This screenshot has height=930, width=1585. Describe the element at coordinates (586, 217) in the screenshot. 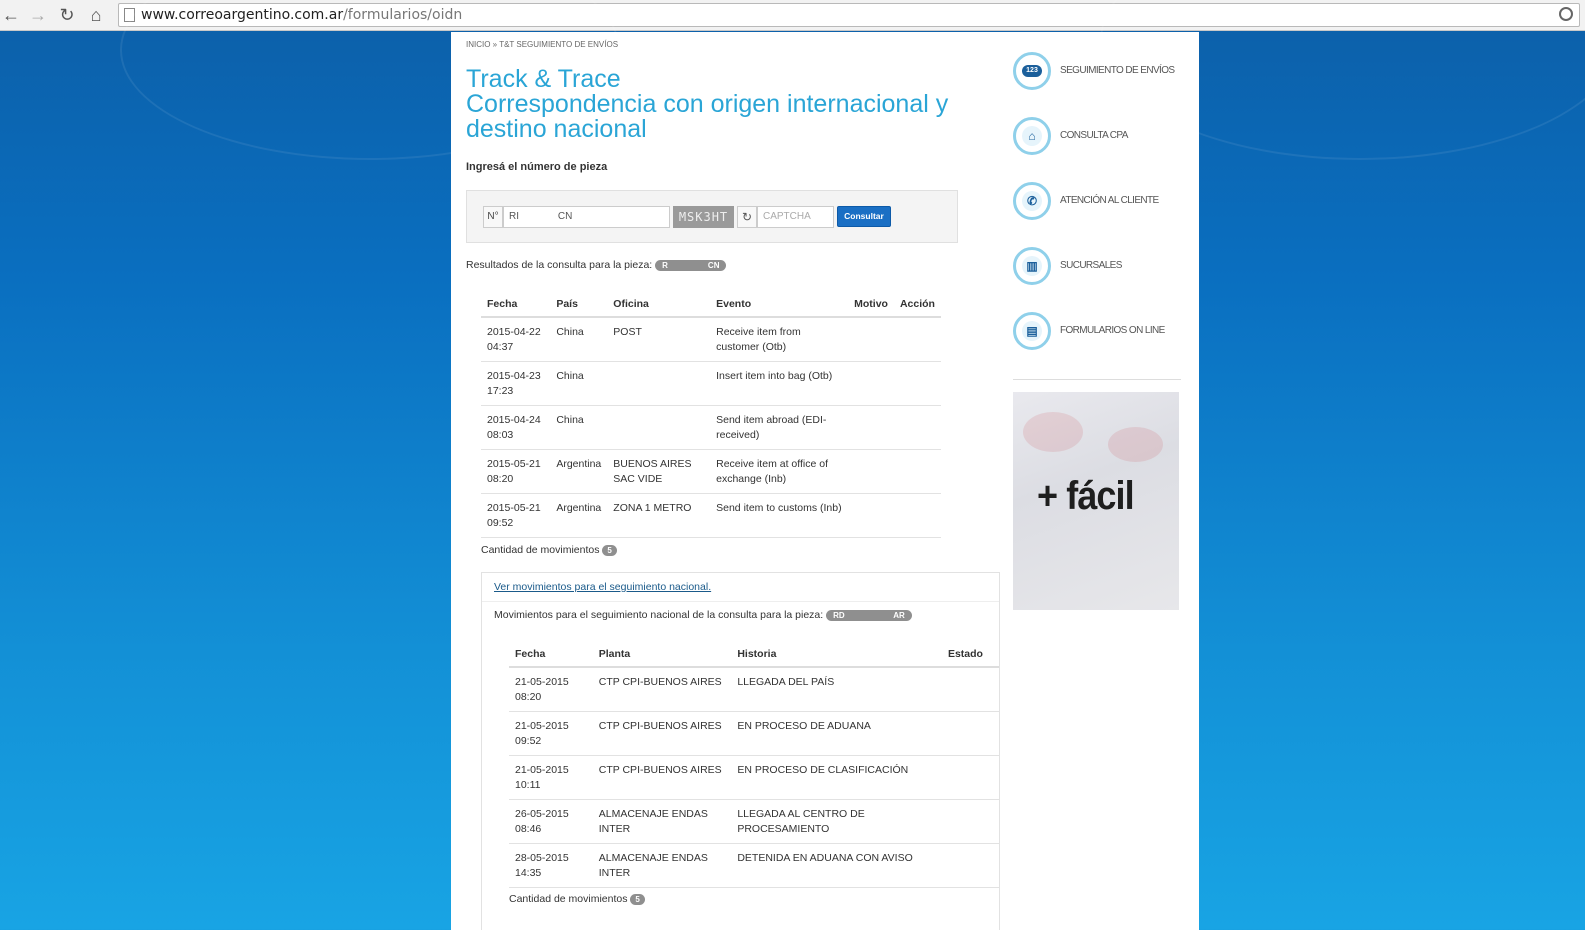

I see `piece-number-input: RI CN` at that location.